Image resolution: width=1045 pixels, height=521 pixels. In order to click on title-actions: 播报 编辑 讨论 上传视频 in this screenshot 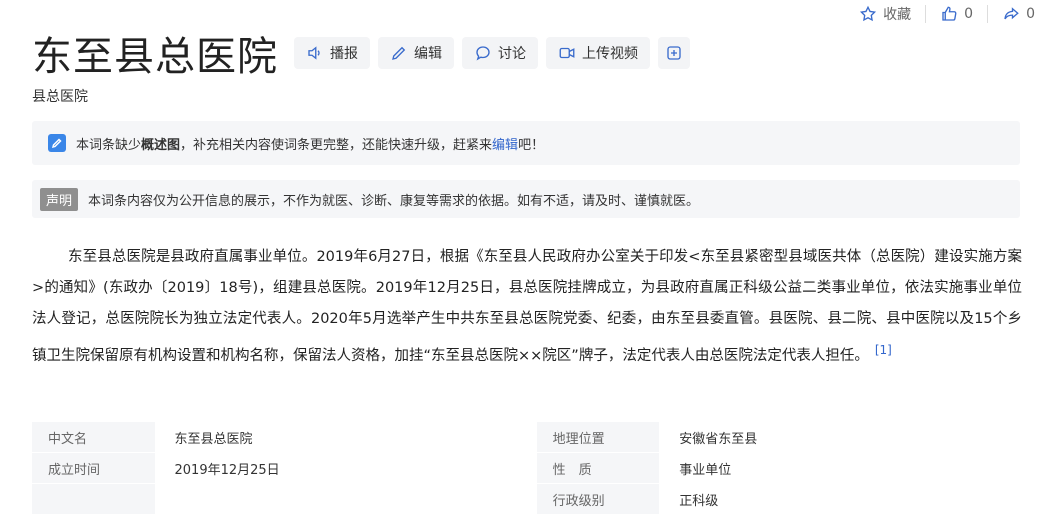, I will do `click(492, 53)`.